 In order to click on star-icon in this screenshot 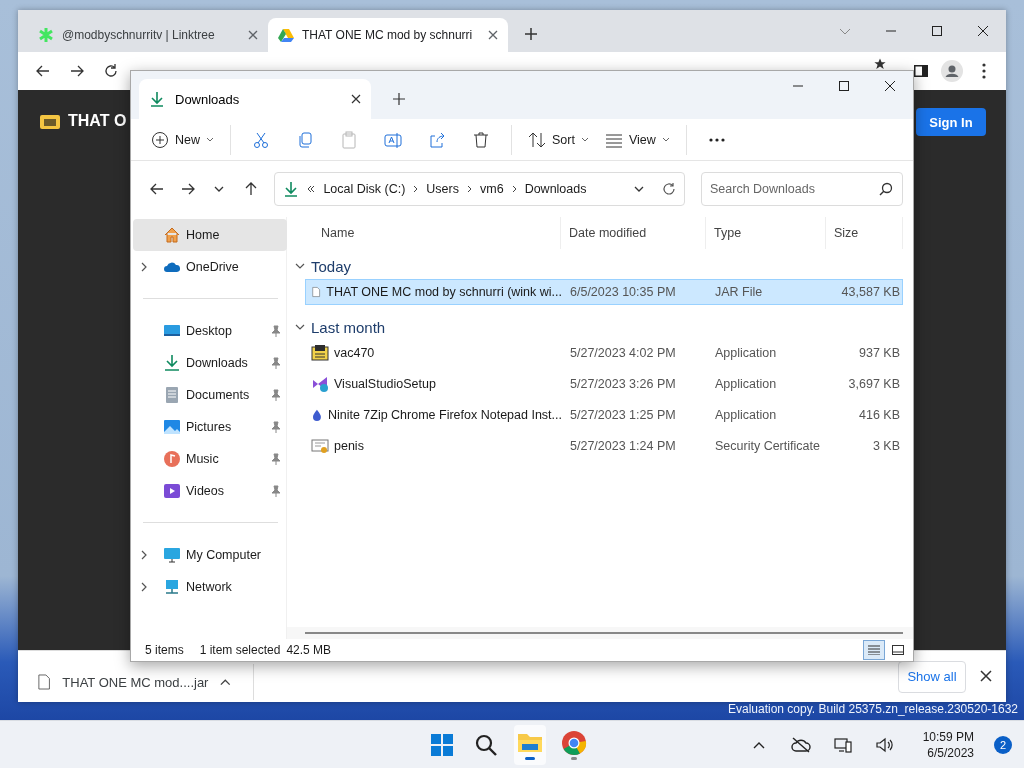, I will do `click(880, 64)`.